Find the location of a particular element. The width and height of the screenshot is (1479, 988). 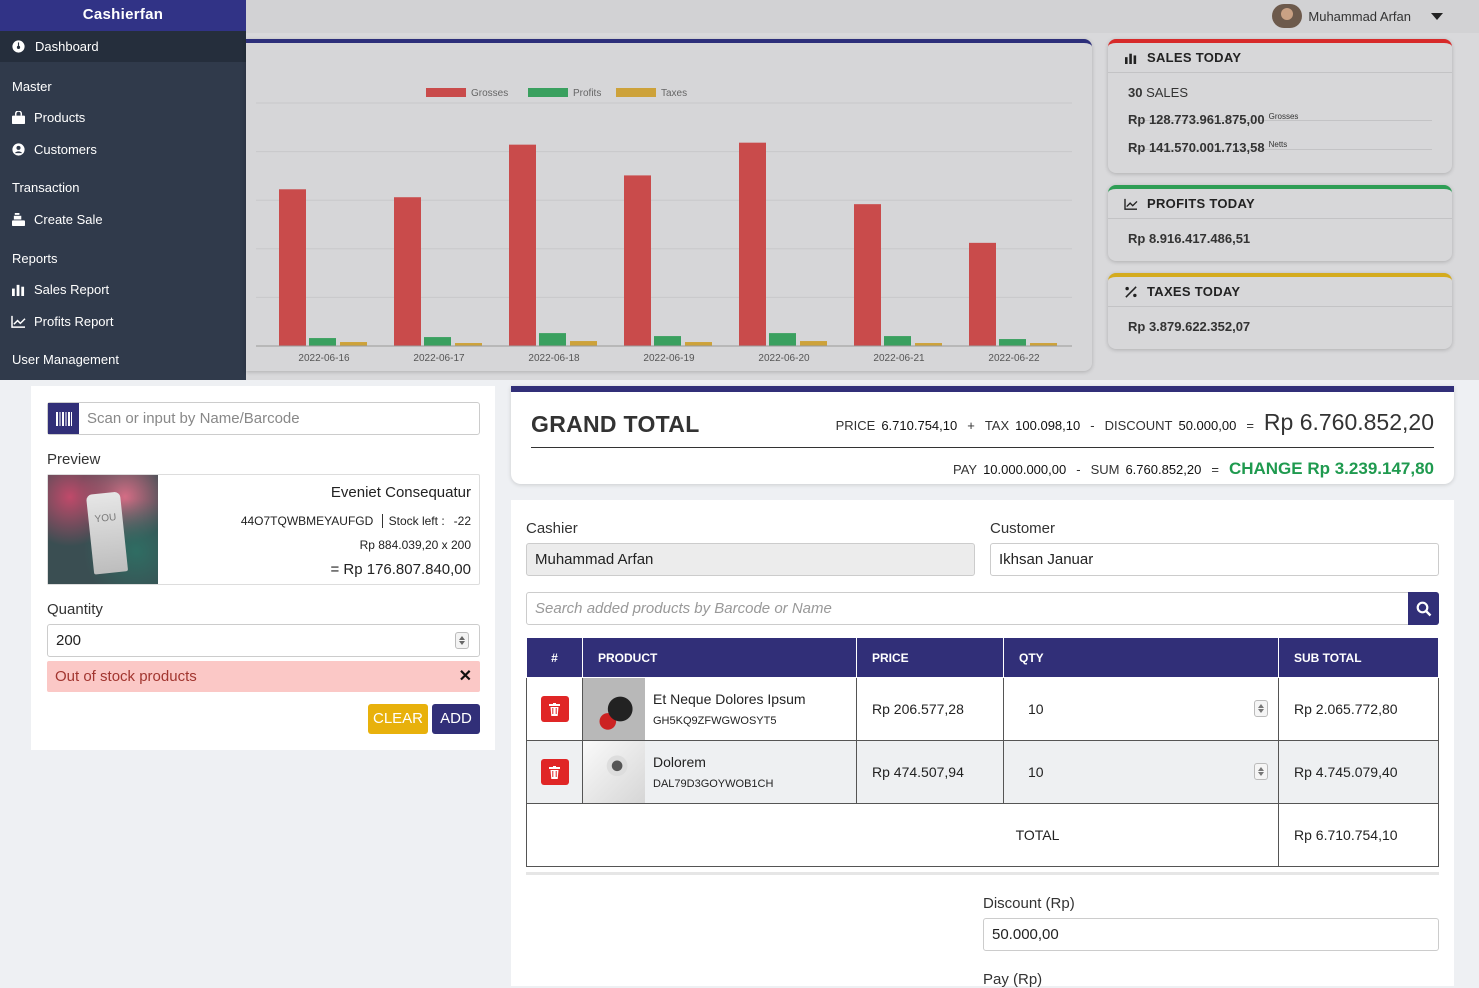

change-value: CHANGE Rp 3.239.147,80 is located at coordinates (1331, 468).